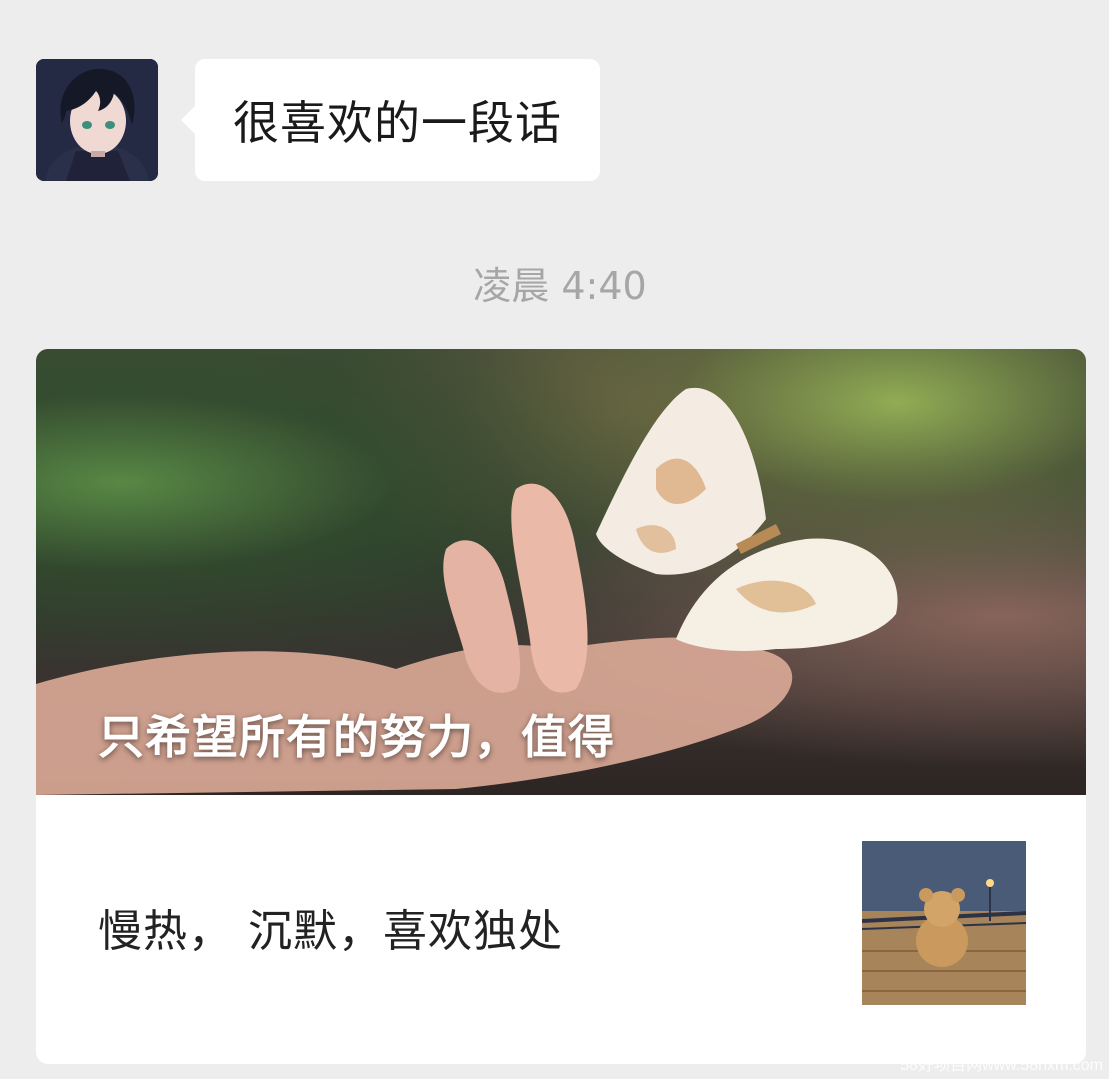  Describe the element at coordinates (1001, 1065) in the screenshot. I see `watermark-text: 58好项目网www.58hxm.com` at that location.